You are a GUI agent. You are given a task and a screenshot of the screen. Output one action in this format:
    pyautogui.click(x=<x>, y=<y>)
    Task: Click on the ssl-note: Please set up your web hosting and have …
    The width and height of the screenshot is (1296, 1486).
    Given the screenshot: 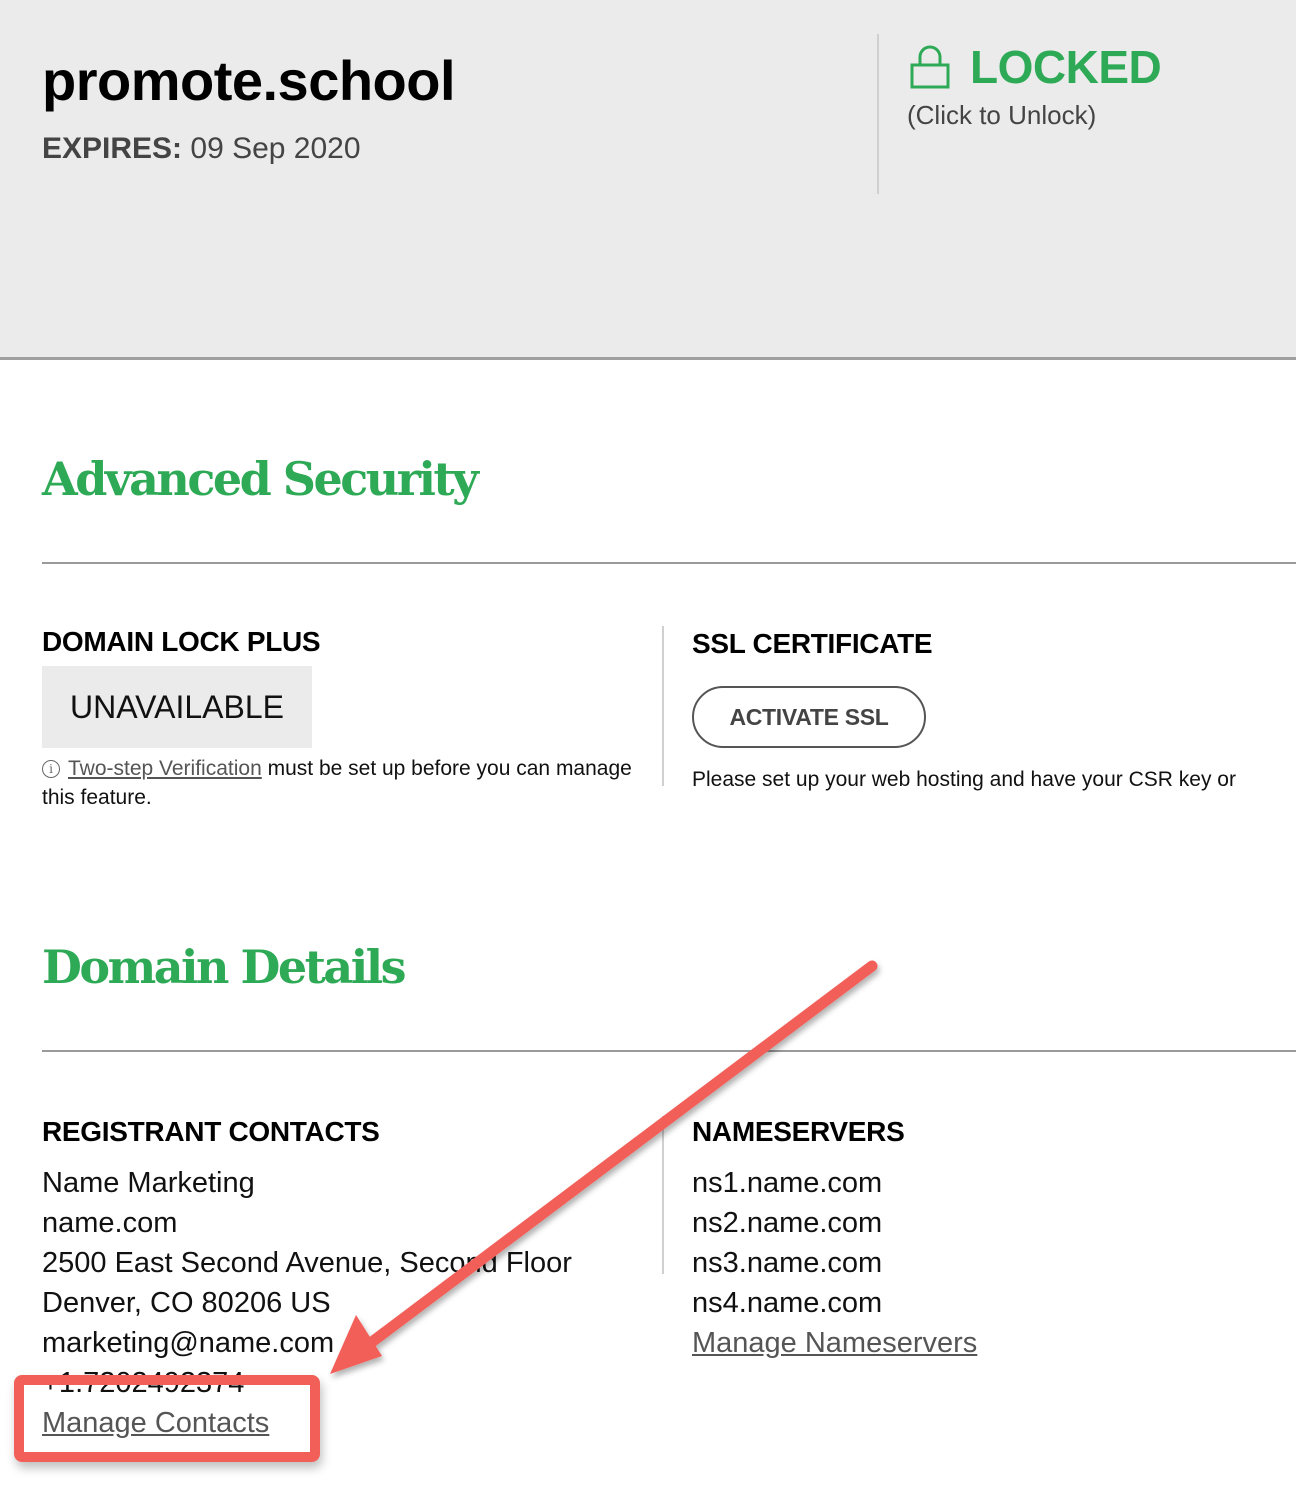 What is the action you would take?
    pyautogui.click(x=964, y=779)
    